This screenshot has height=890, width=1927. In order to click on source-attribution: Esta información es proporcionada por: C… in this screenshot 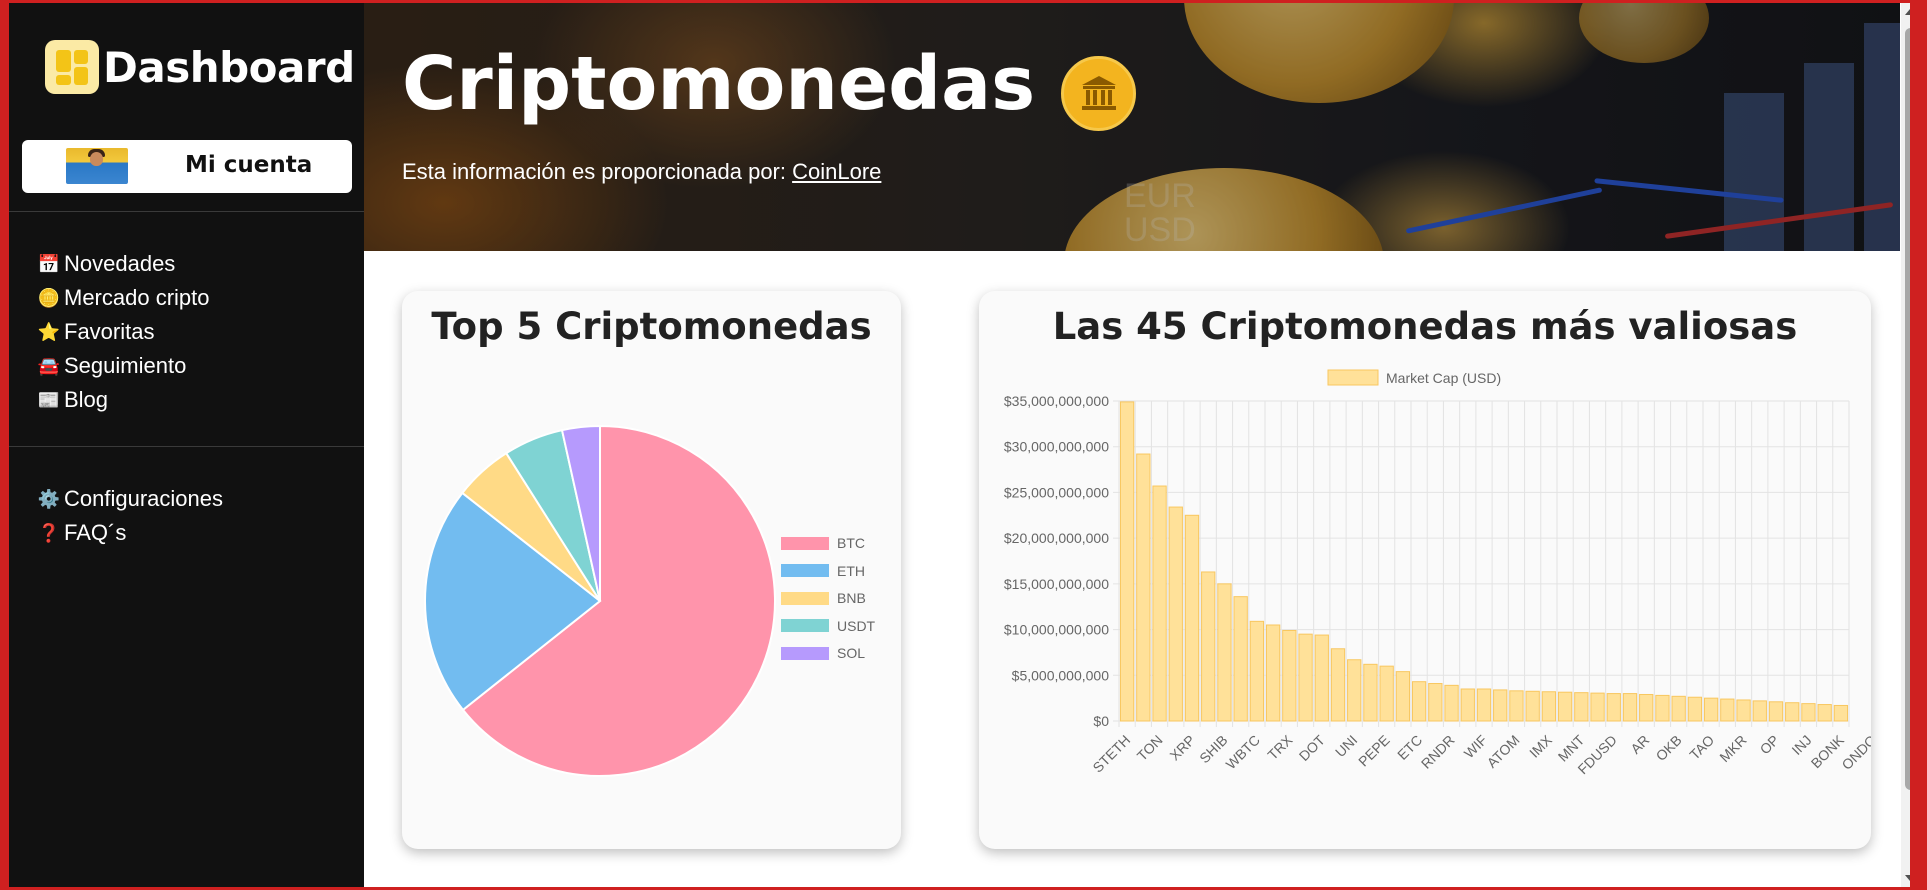, I will do `click(641, 172)`.